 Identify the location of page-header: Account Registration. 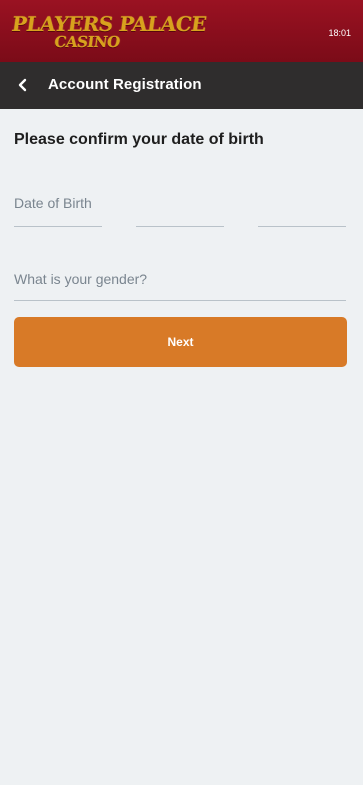
(181, 85).